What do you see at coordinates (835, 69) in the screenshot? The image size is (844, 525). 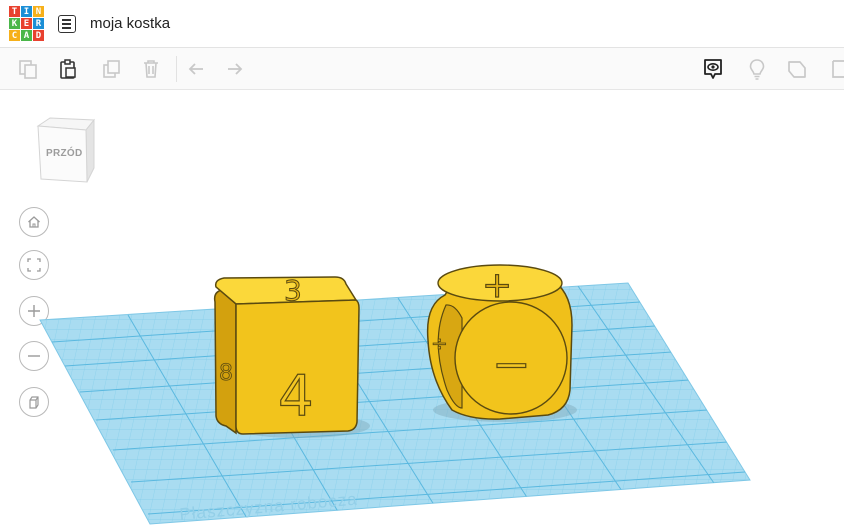 I see `panel-icon` at bounding box center [835, 69].